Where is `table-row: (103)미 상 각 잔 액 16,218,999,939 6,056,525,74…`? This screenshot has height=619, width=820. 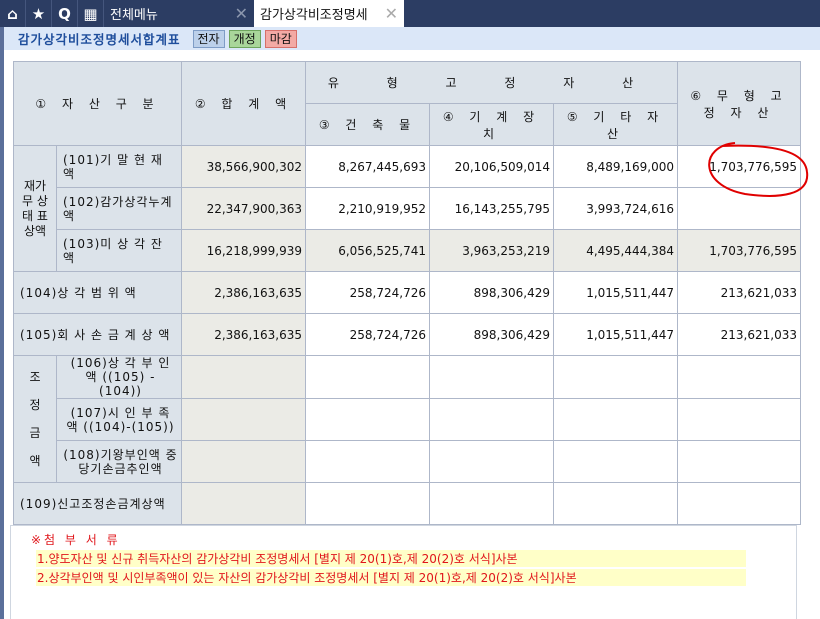
table-row: (103)미 상 각 잔 액 16,218,999,939 6,056,525,74… is located at coordinates (407, 250).